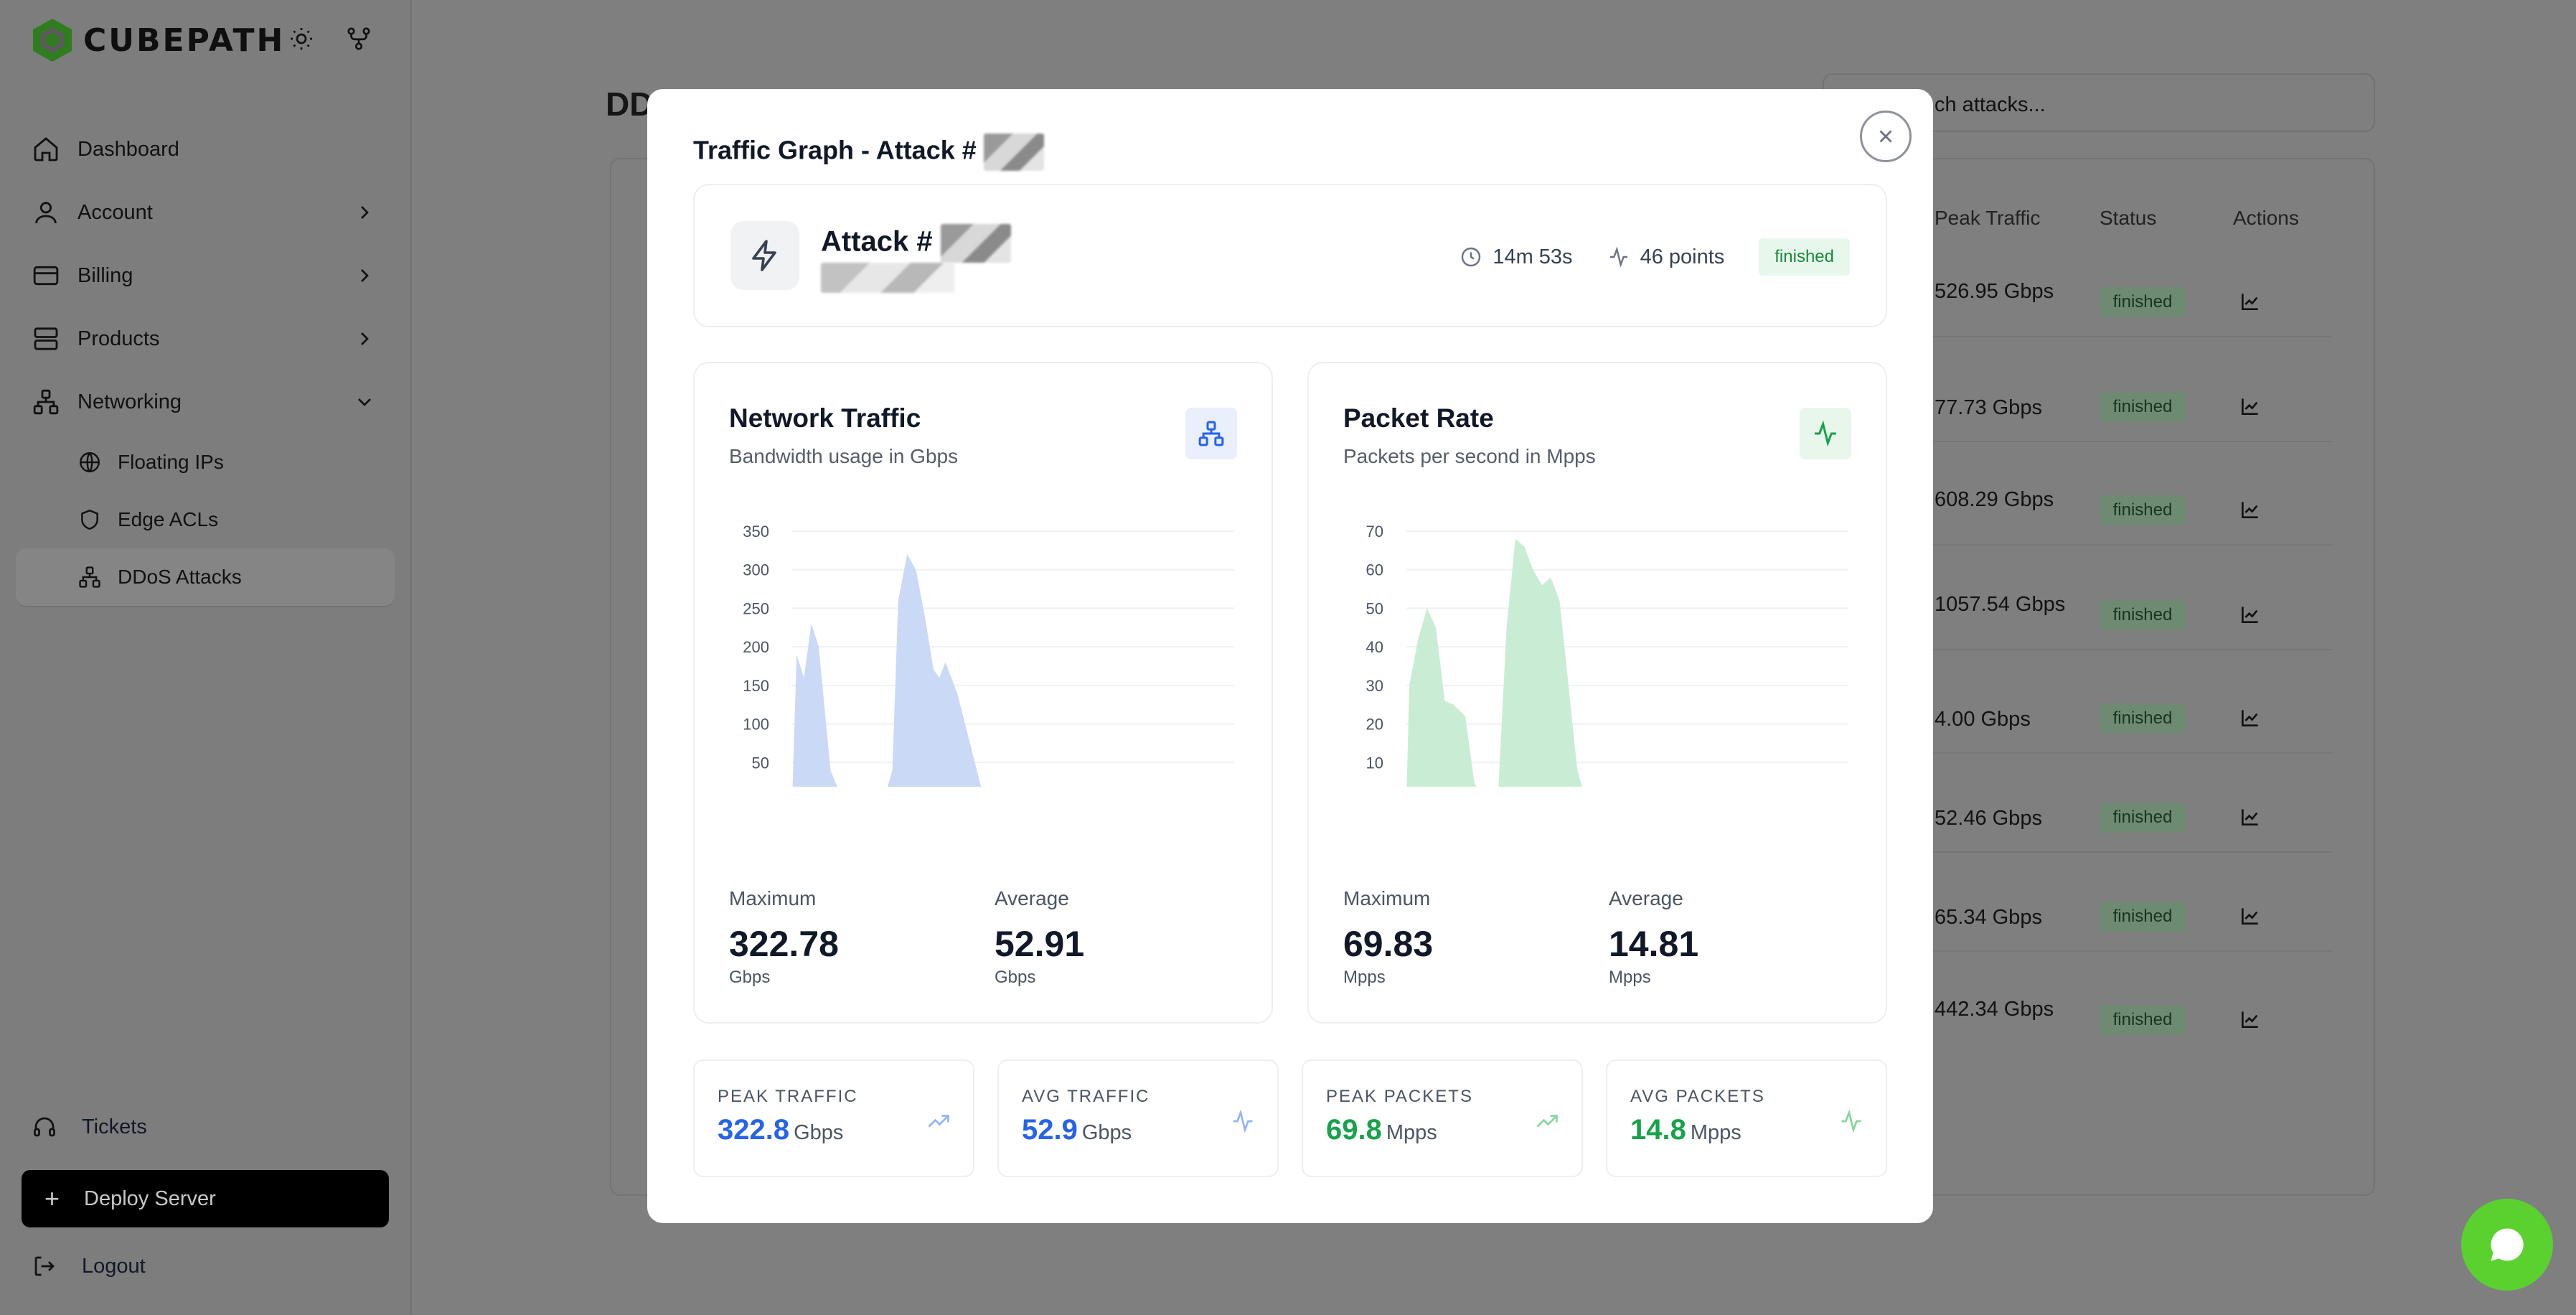 This screenshot has height=1315, width=2576. I want to click on sun-icon, so click(301, 39).